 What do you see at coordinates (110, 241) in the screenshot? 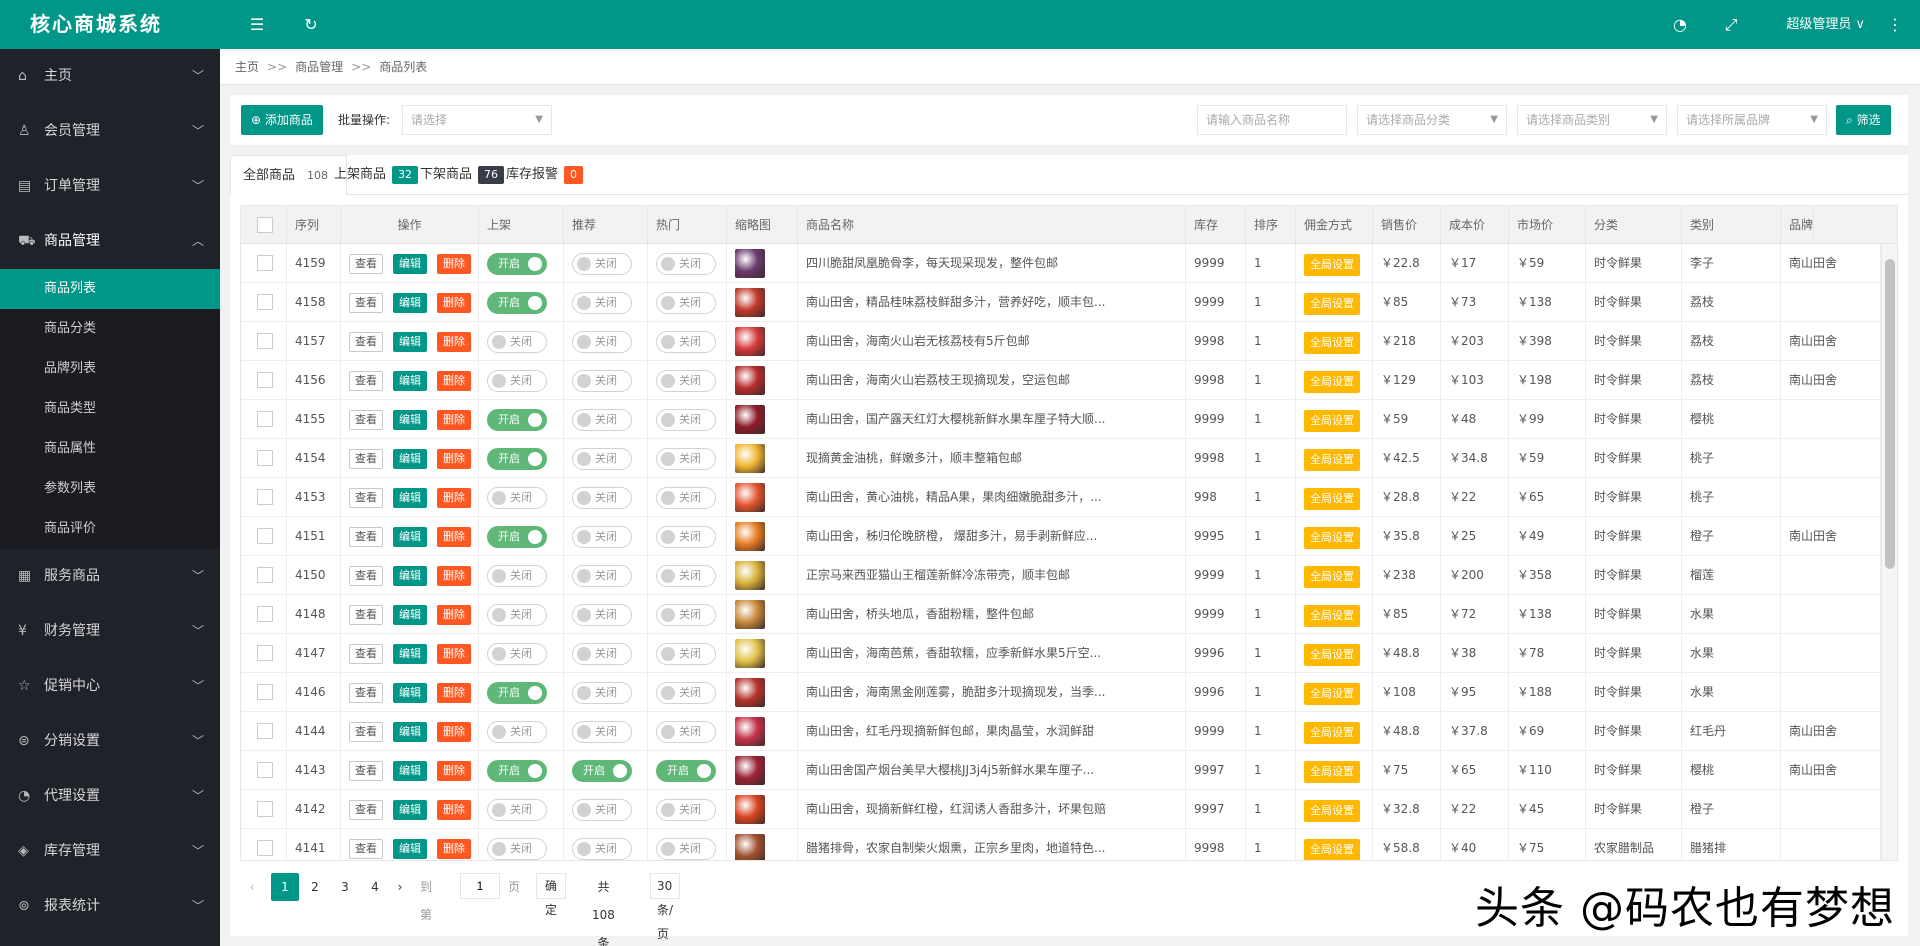
I see `sidebar-group: ⛟ 商品管理 ︿` at bounding box center [110, 241].